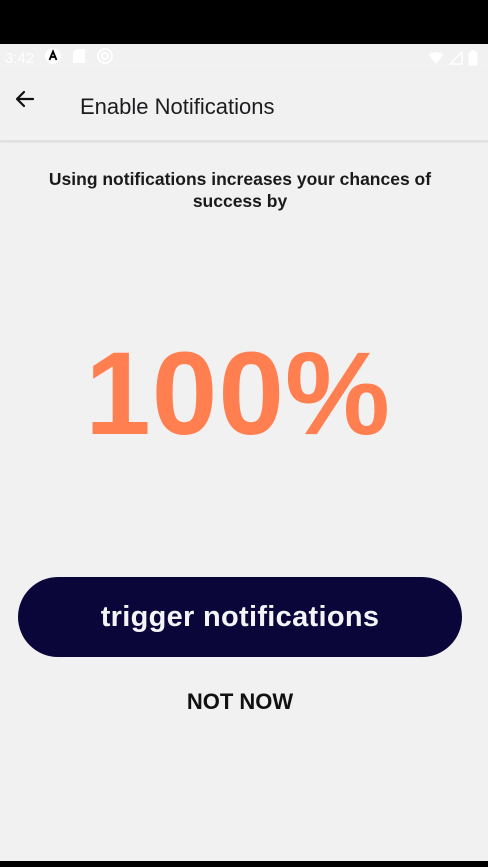 The height and width of the screenshot is (867, 488). Describe the element at coordinates (240, 617) in the screenshot. I see `trigger-notifications-button: trigger notifications` at that location.